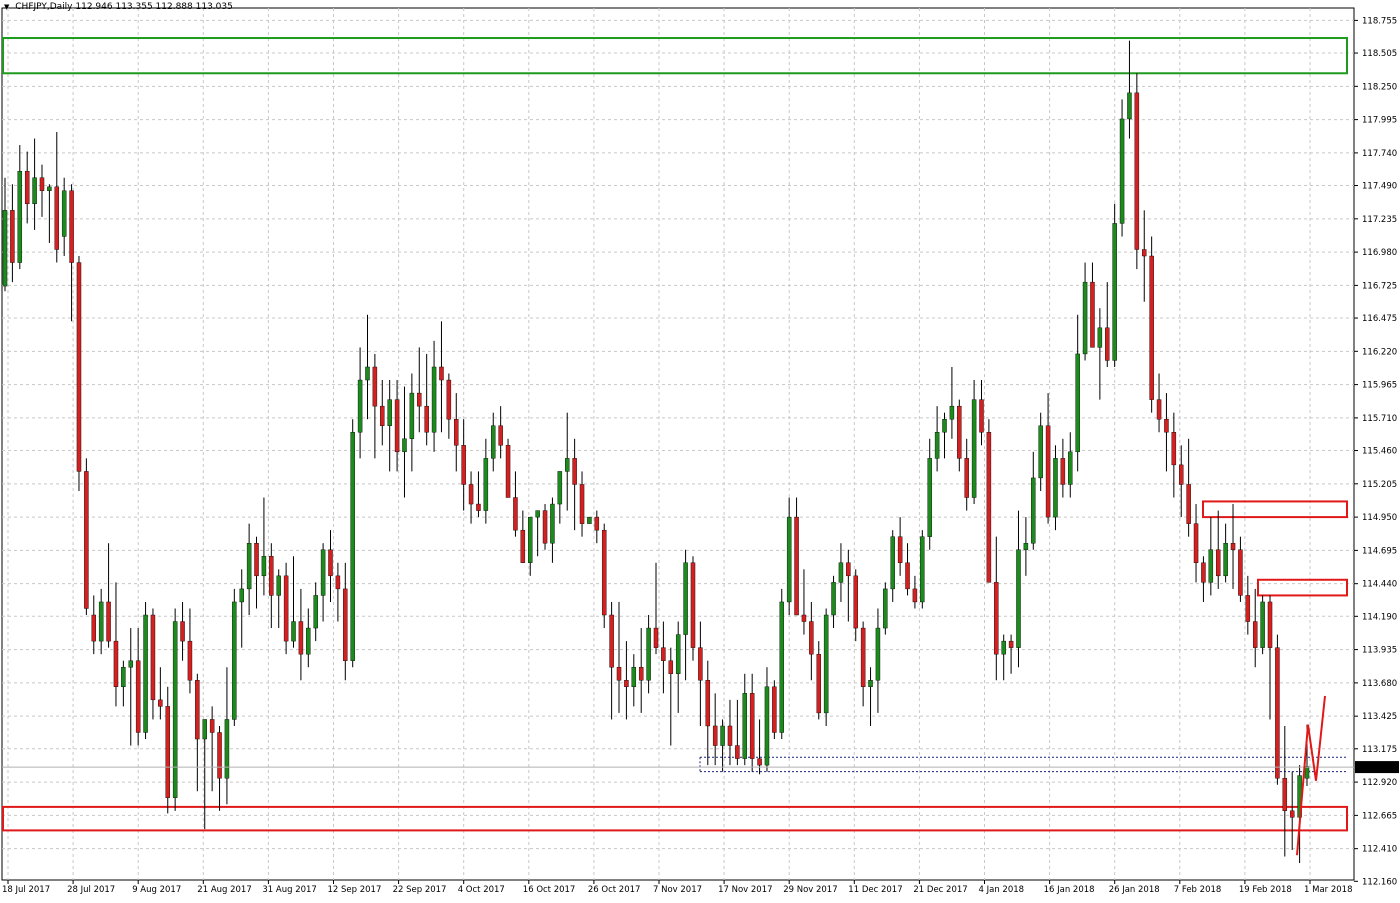  I want to click on y-tick-label: 113.680, so click(1379, 684).